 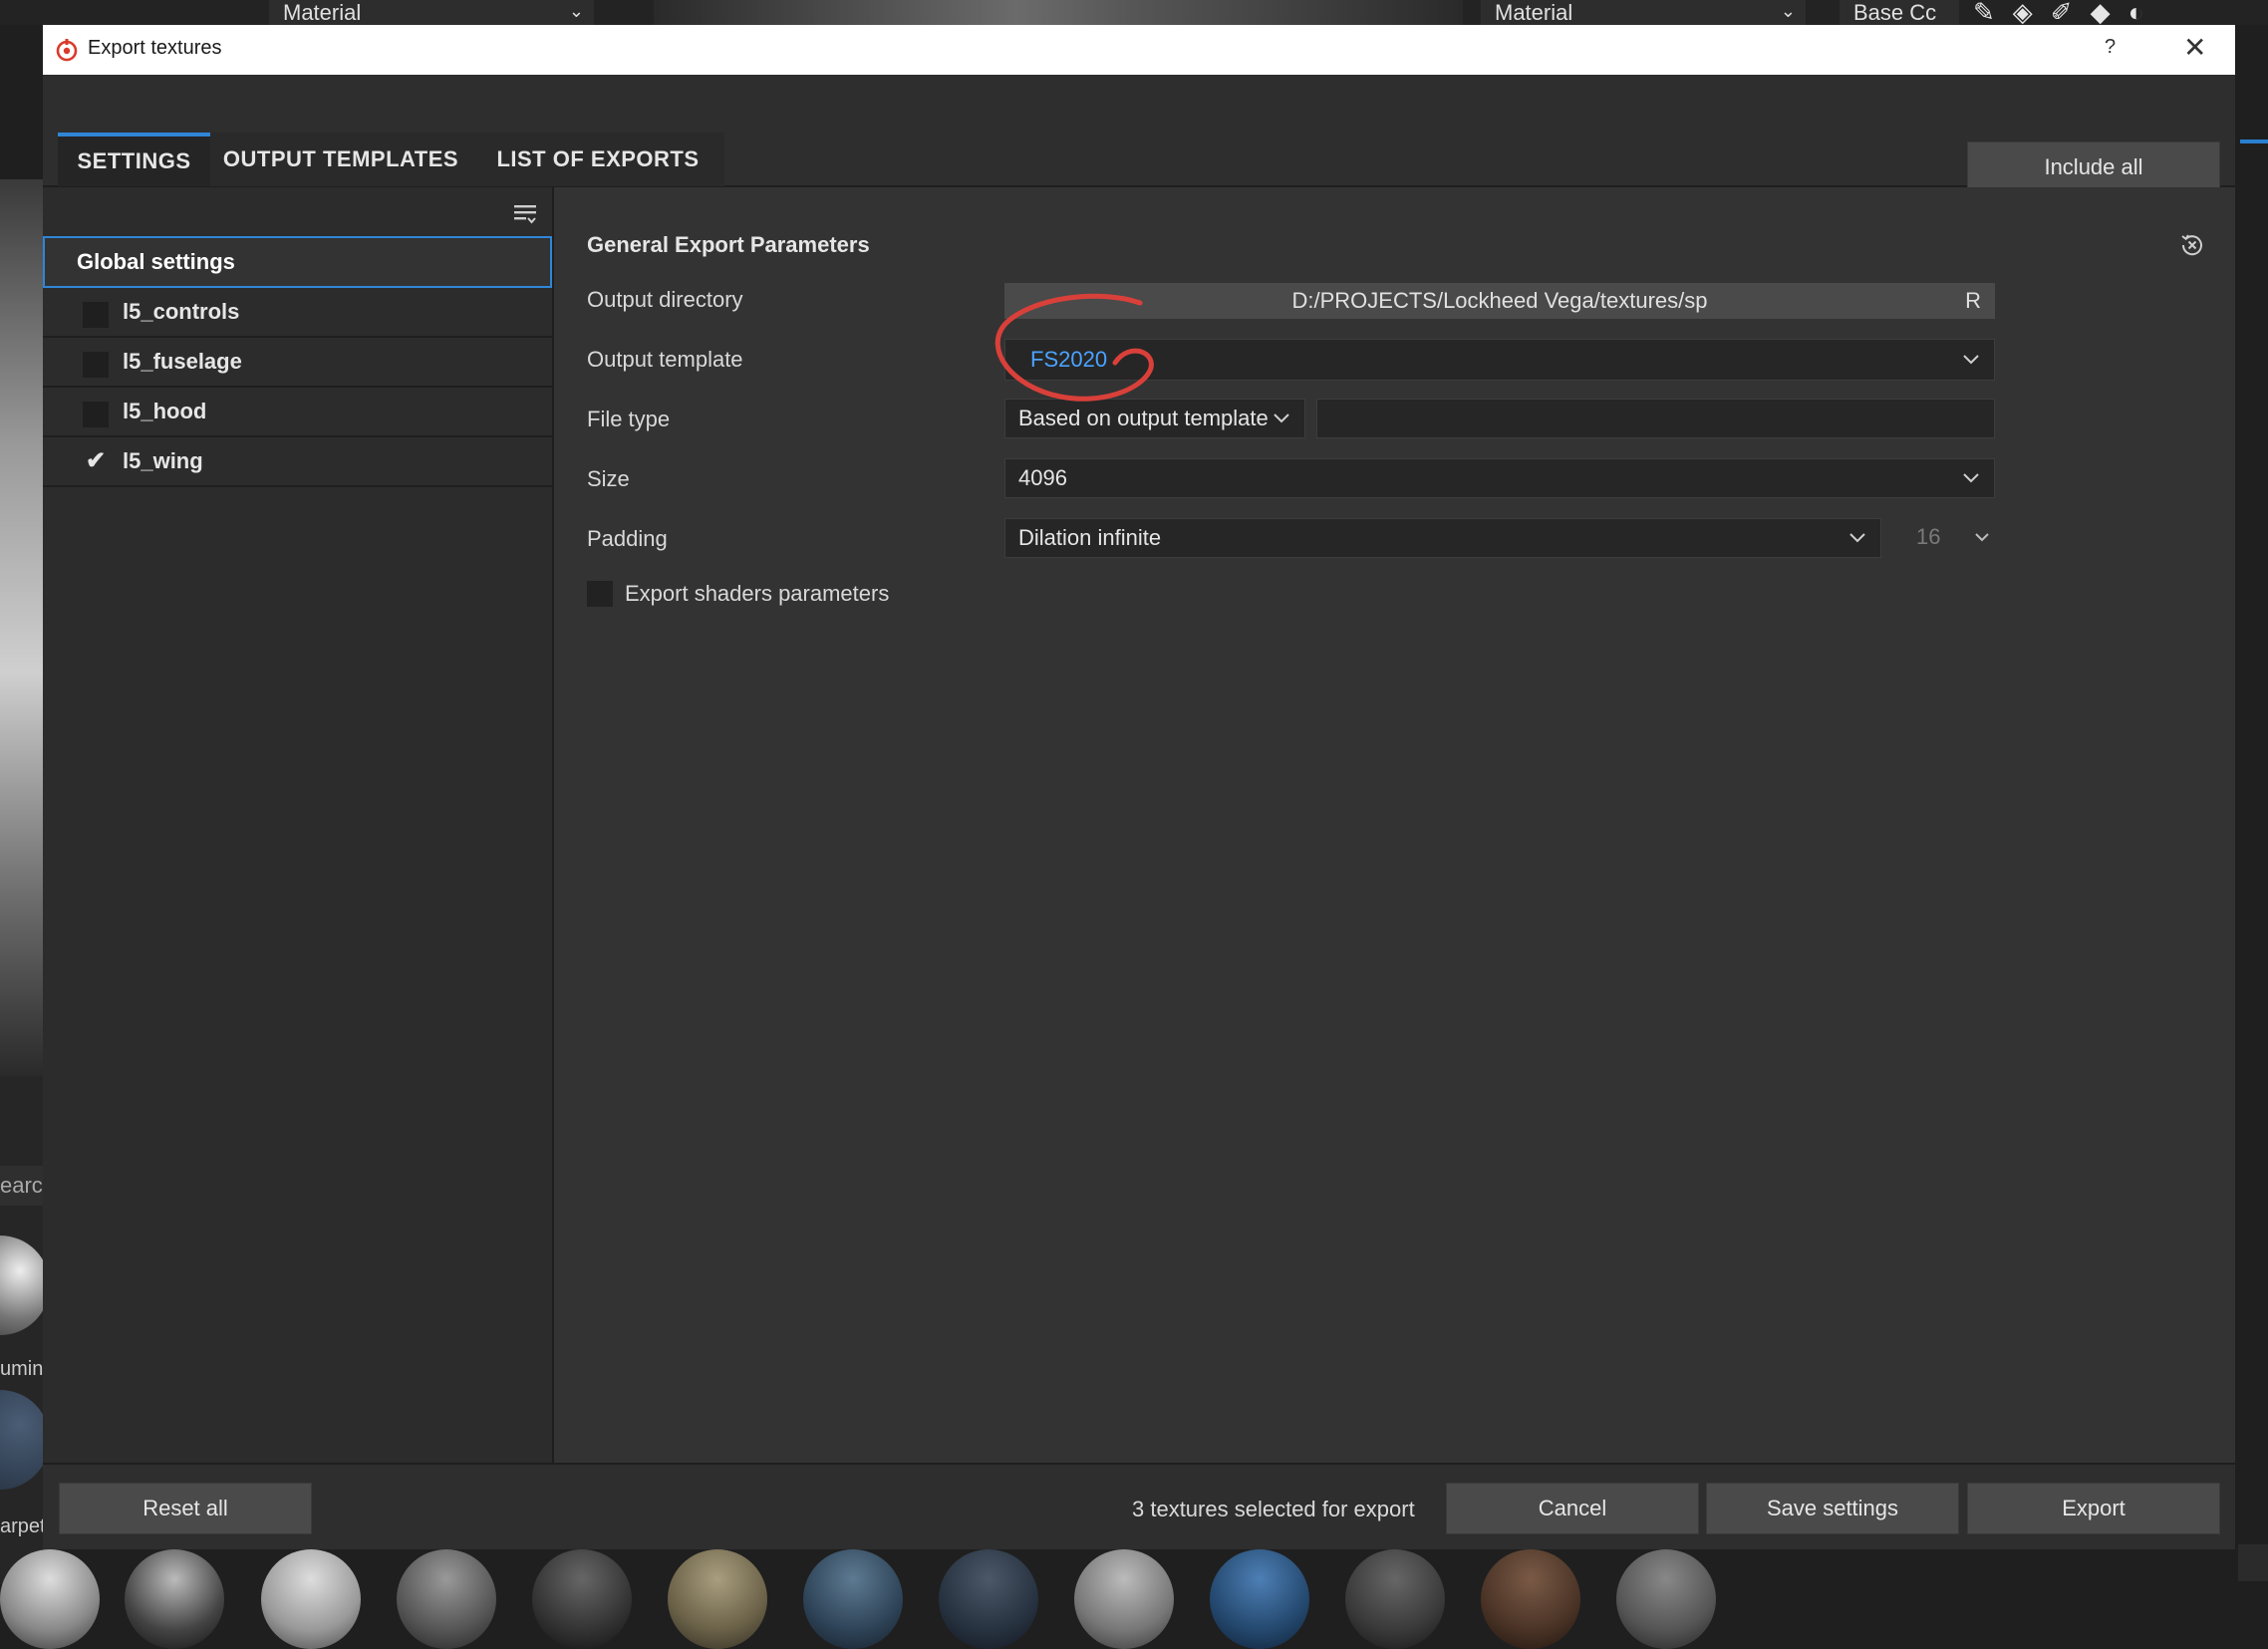 What do you see at coordinates (298, 313) in the screenshot?
I see `list-item: l5_controls` at bounding box center [298, 313].